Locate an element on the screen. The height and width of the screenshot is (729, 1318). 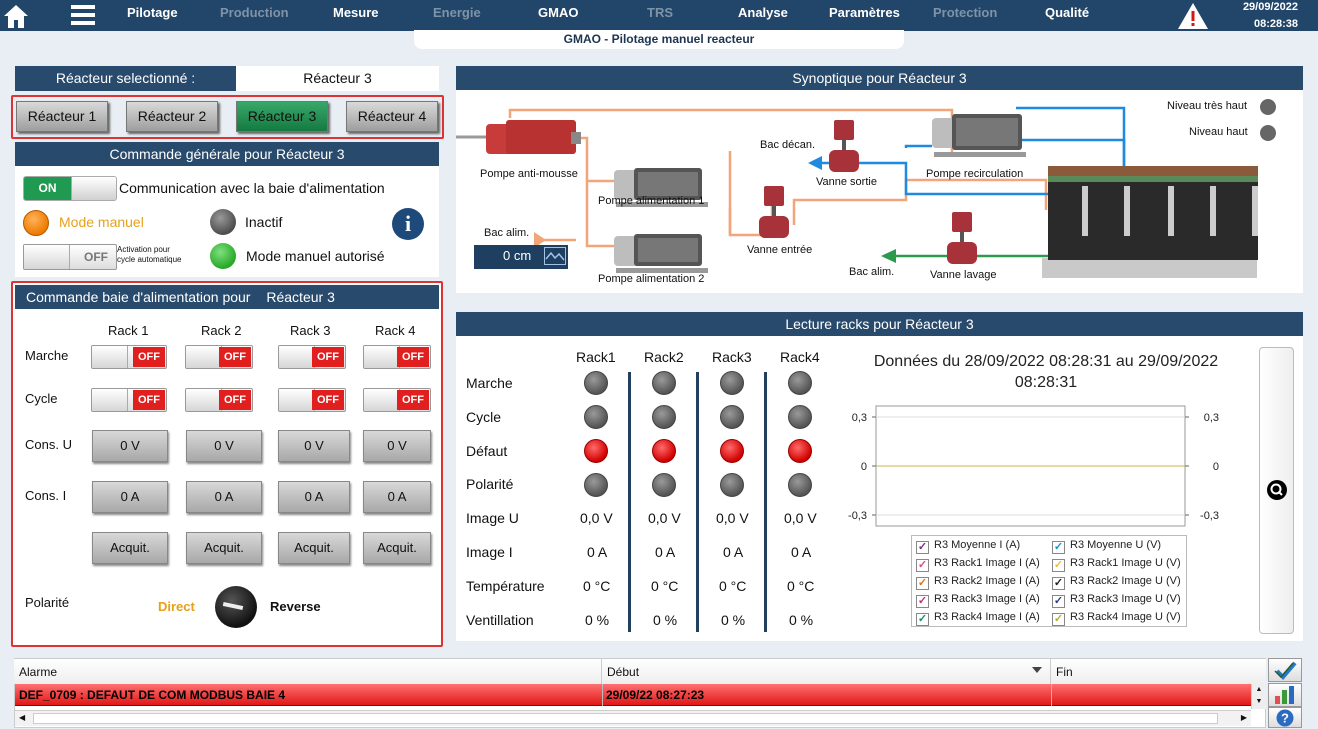
alarm-header-debut: Début is located at coordinates (826, 671).